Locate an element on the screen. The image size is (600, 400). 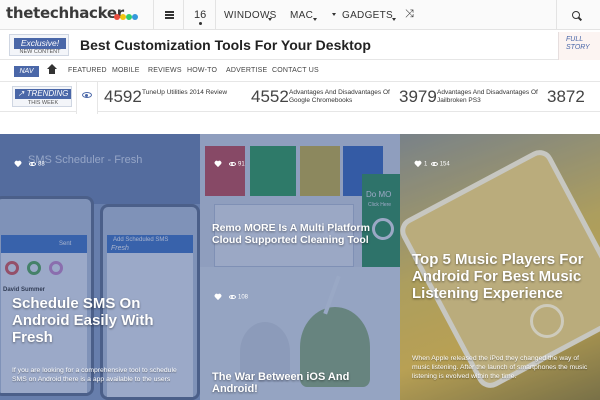
tile-meta: 1 154 is located at coordinates (432, 164).